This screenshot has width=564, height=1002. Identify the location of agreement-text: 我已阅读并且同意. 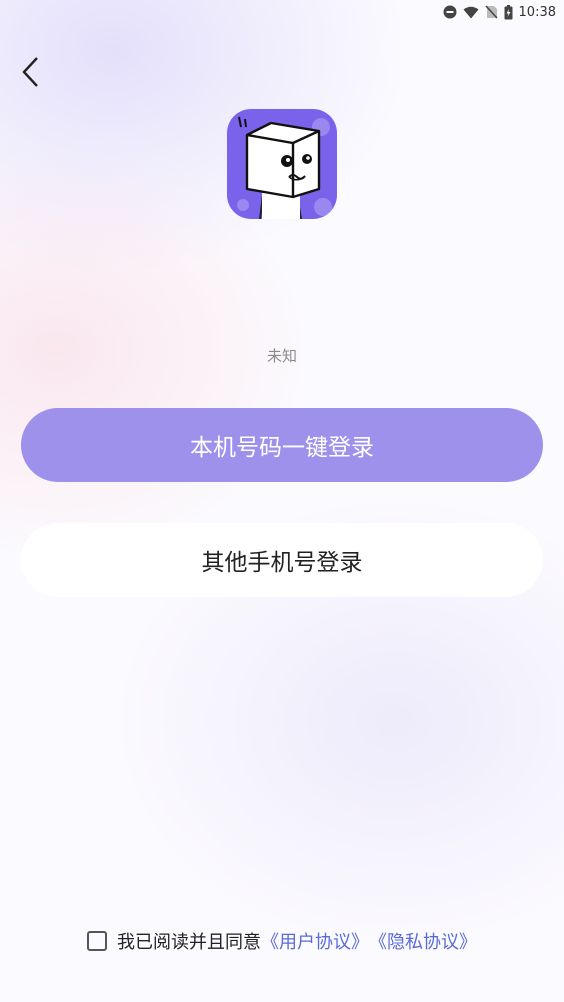
(189, 942).